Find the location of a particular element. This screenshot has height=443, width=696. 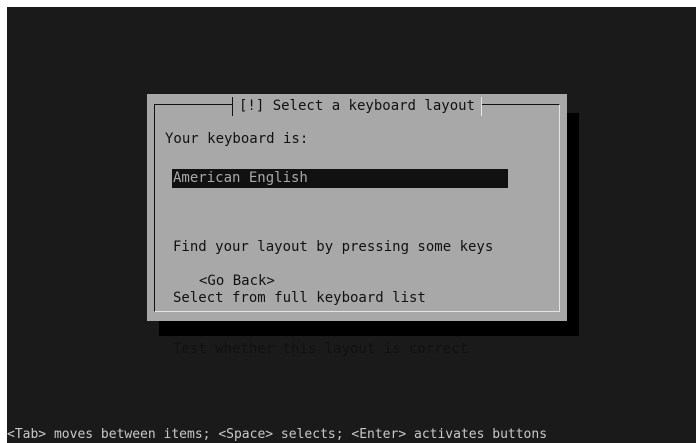

option-test-layout: Test whether this layout is correct is located at coordinates (333, 349).